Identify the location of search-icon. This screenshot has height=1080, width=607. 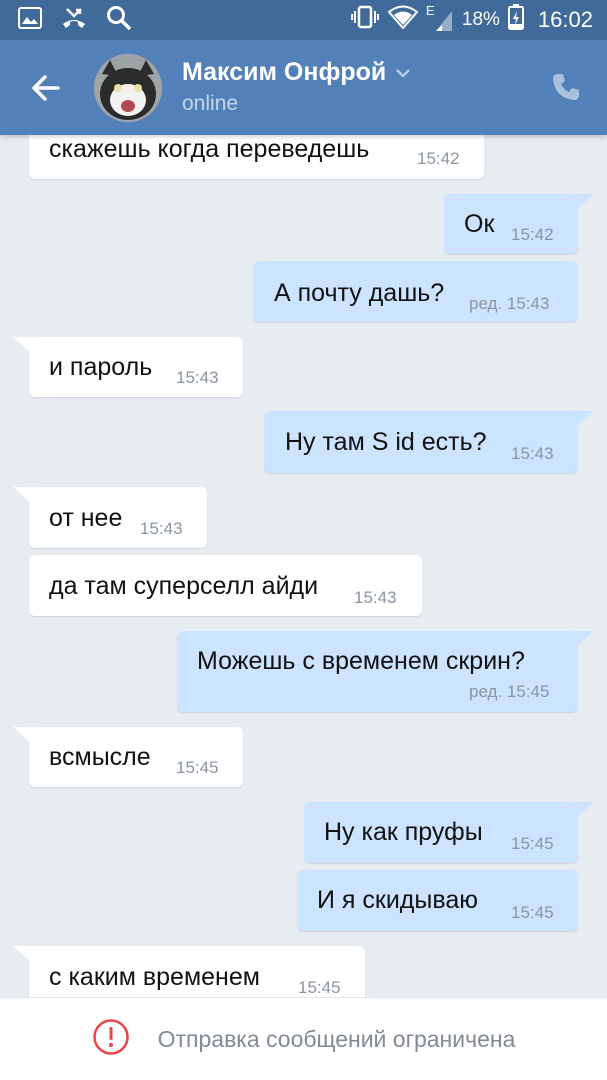
(119, 20).